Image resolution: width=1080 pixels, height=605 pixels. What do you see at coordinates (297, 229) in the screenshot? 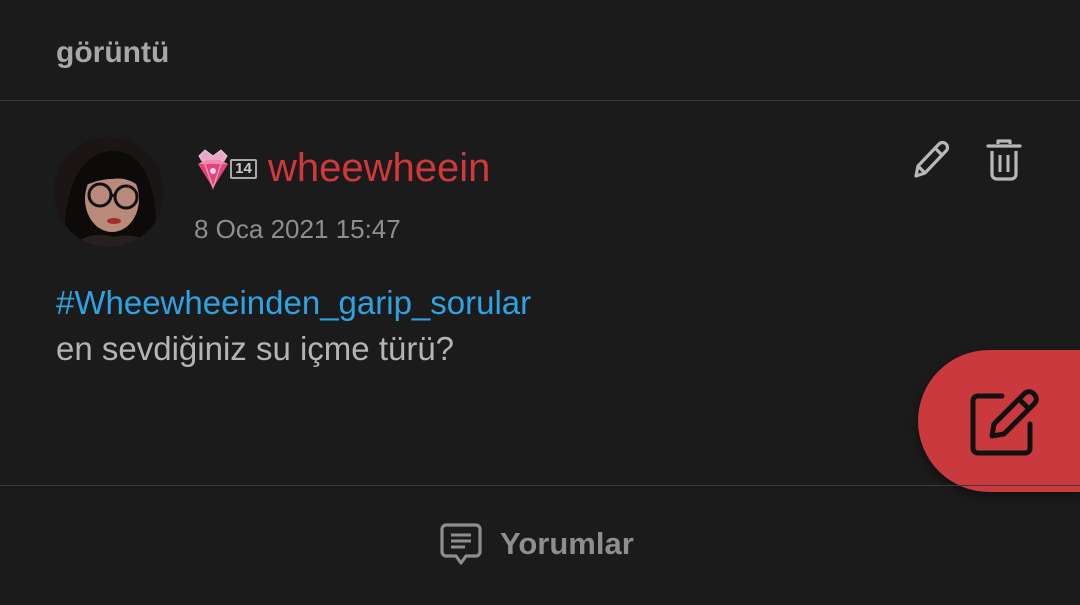
I see `post-timestamp: 8 Oca 2021 15:47` at bounding box center [297, 229].